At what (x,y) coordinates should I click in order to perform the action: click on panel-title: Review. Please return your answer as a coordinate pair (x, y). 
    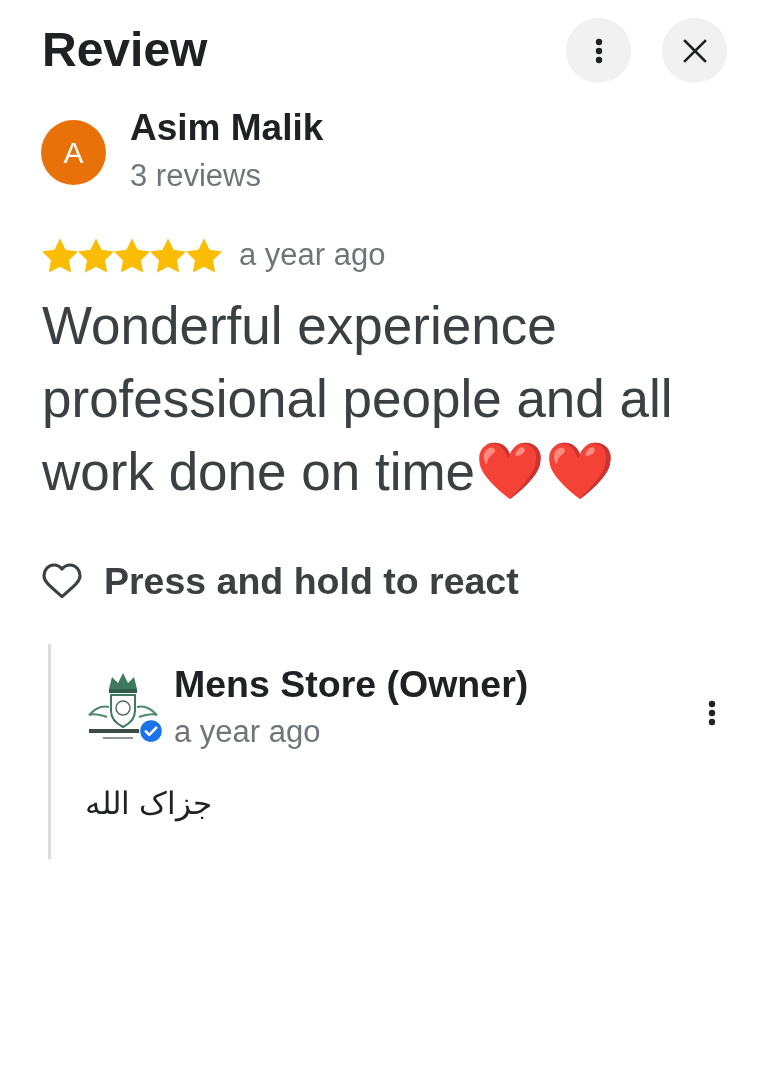
    Looking at the image, I should click on (125, 50).